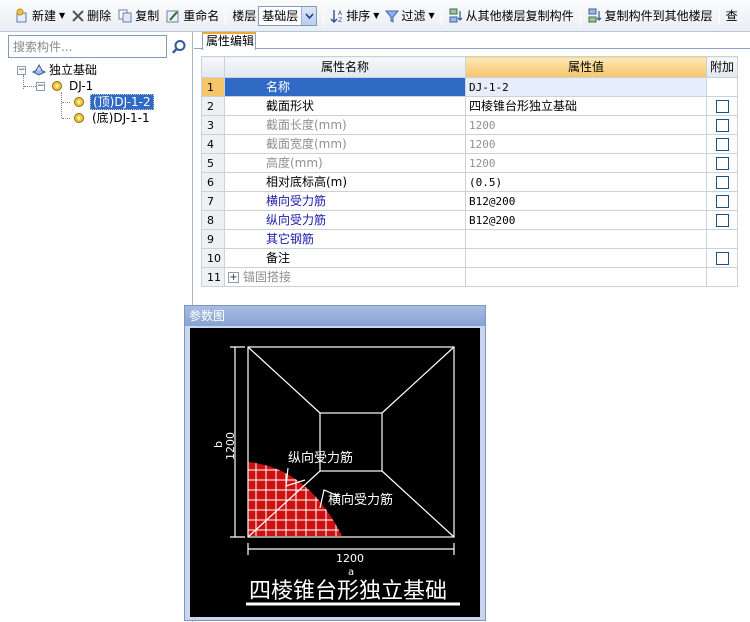  I want to click on table-row: 8 纵向受力筋 B12@200, so click(470, 220).